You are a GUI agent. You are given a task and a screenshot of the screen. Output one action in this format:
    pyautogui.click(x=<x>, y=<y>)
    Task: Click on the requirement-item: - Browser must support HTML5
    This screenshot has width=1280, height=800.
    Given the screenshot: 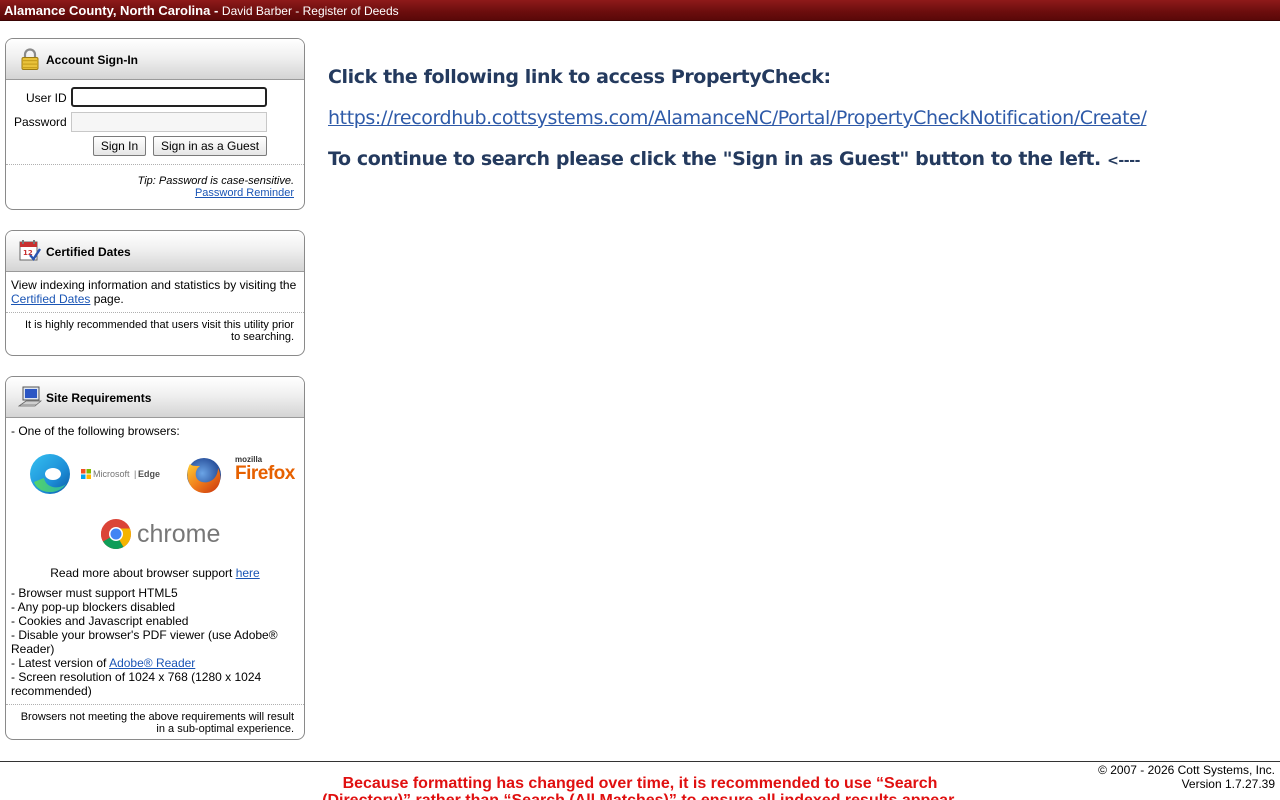 What is the action you would take?
    pyautogui.click(x=94, y=593)
    